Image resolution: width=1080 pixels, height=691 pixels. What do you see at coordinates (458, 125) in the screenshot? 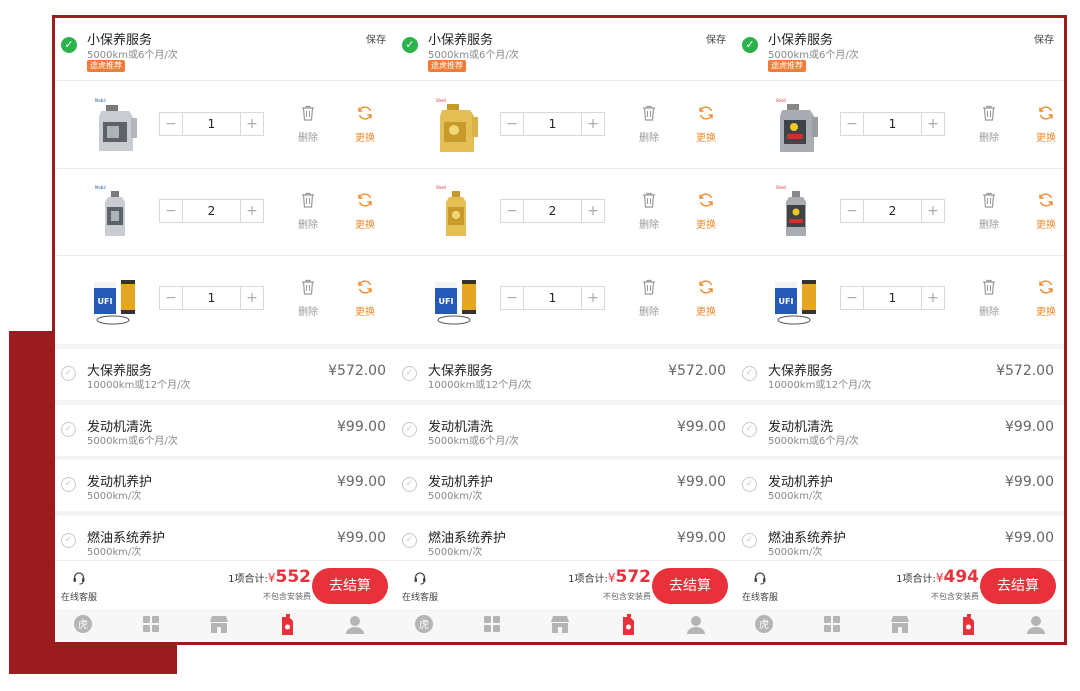
I see `oil-bottle-gold-icon: Shell` at bounding box center [458, 125].